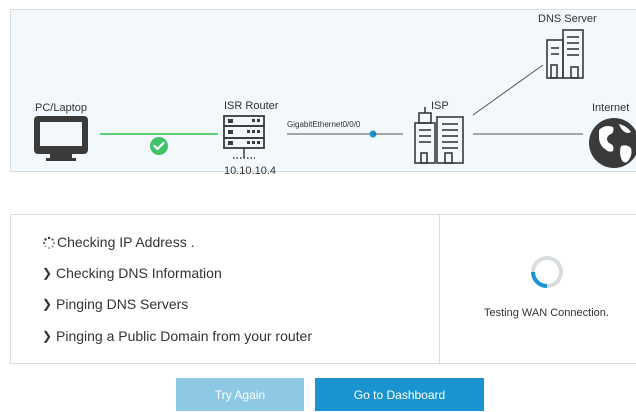 Image resolution: width=636 pixels, height=412 pixels. Describe the element at coordinates (612, 143) in the screenshot. I see `globe-icon` at that location.